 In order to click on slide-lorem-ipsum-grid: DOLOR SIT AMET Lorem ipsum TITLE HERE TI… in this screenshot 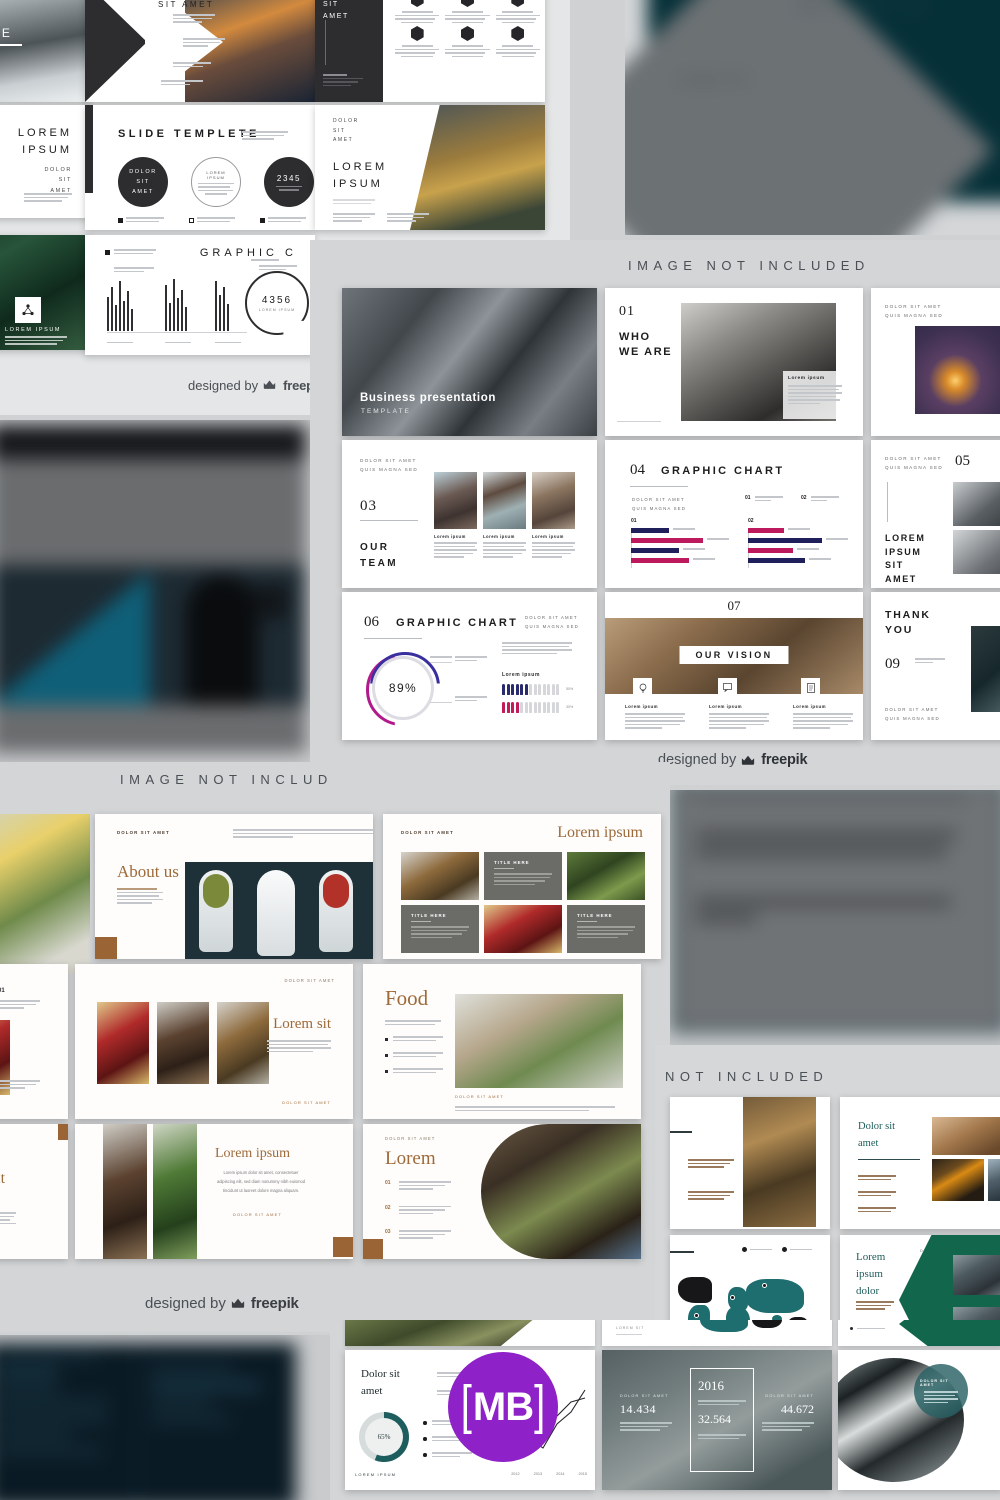, I will do `click(522, 886)`.